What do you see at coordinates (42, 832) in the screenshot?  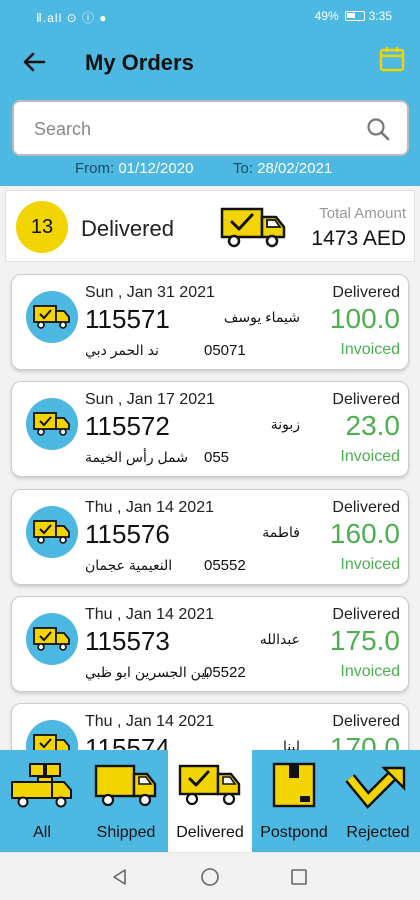 I see `tab-label: All` at bounding box center [42, 832].